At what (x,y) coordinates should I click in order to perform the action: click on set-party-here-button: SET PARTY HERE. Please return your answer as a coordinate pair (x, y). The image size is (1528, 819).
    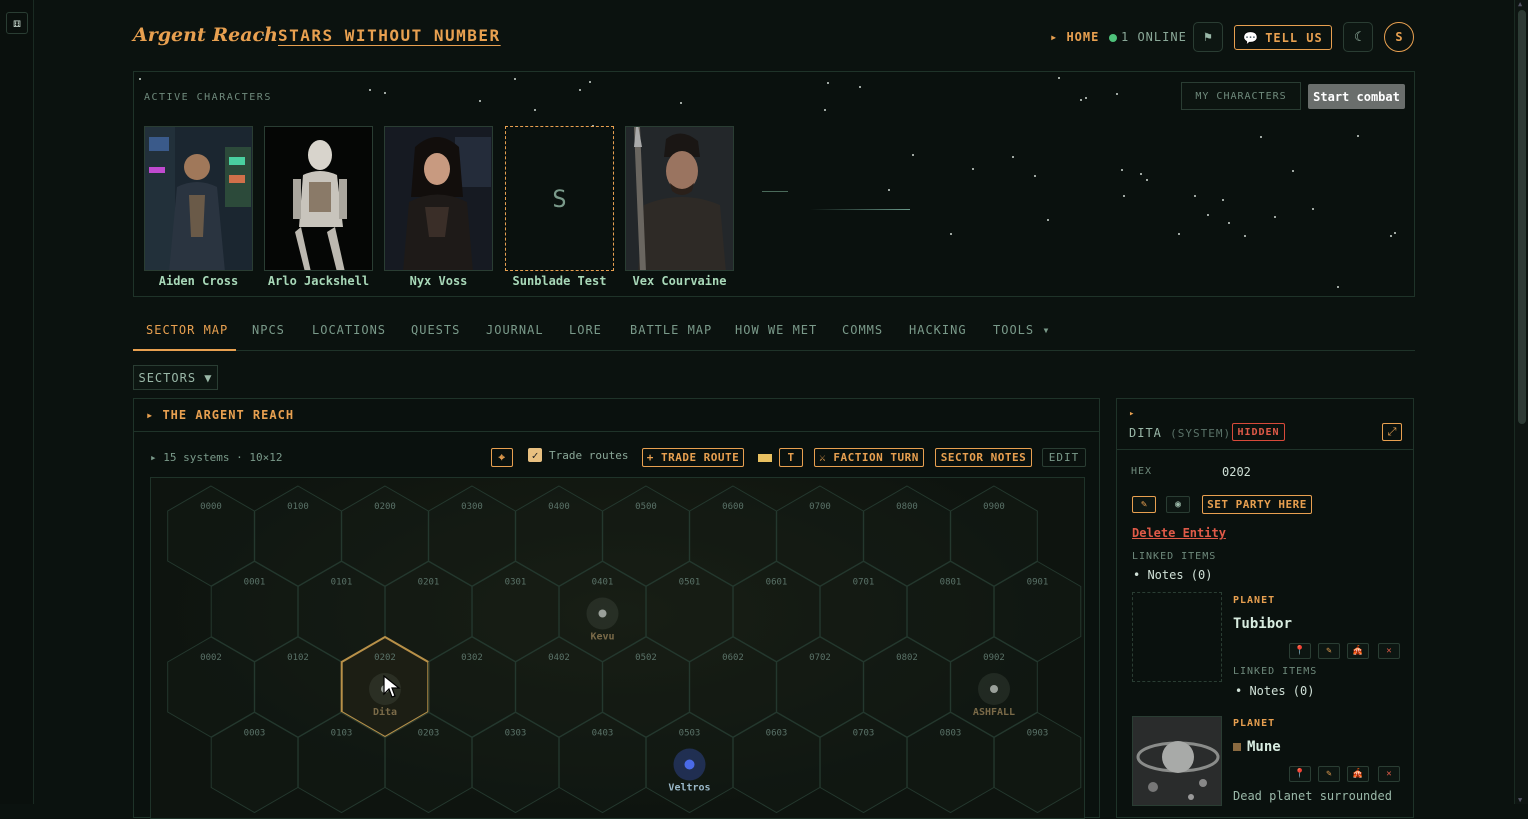
    Looking at the image, I should click on (1257, 504).